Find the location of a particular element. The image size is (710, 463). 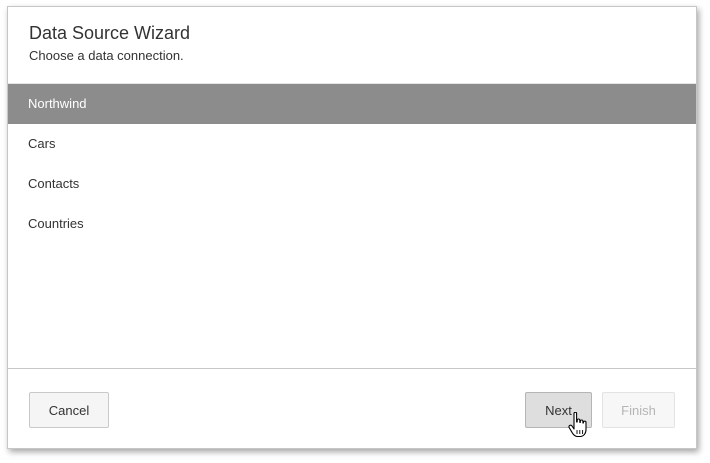

dialog-title: Data Source Wizard is located at coordinates (110, 33).